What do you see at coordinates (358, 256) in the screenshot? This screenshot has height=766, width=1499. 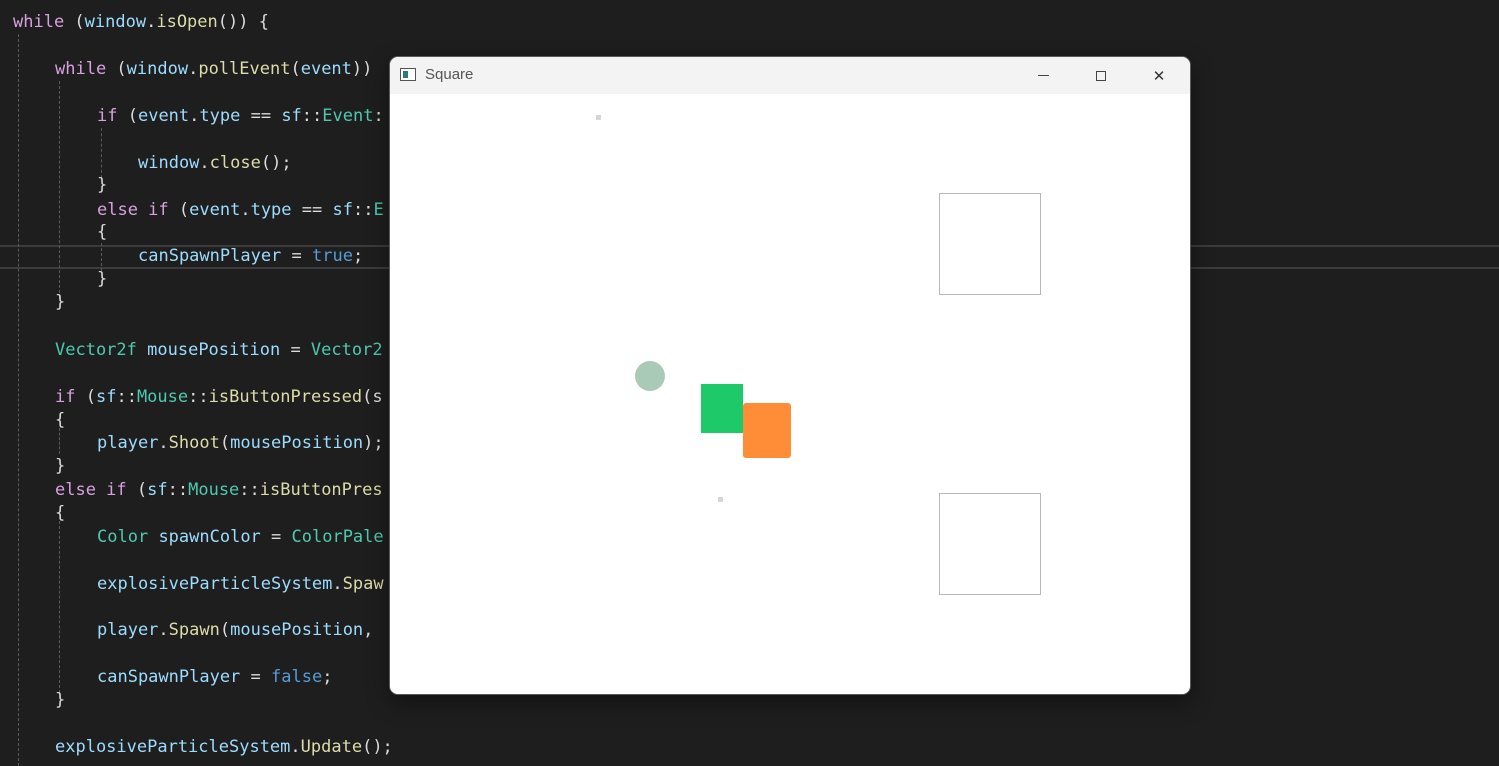 I see `code-token: ;` at bounding box center [358, 256].